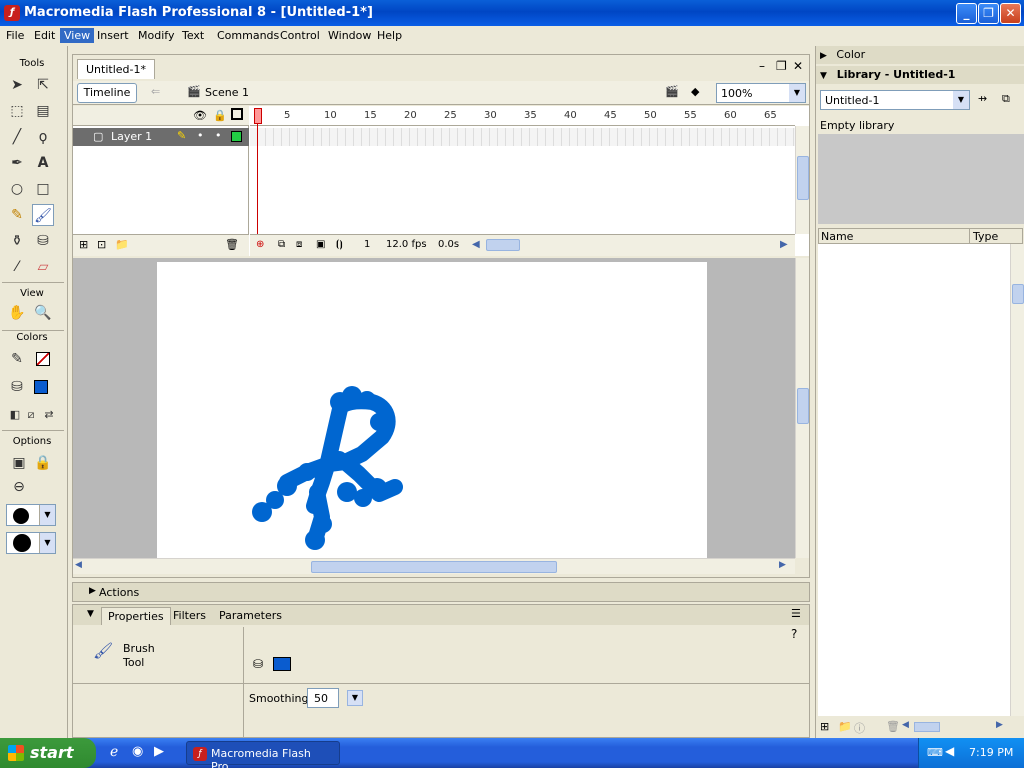 Image resolution: width=1024 pixels, height=768 pixels. What do you see at coordinates (19, 487) in the screenshot?
I see `brush-mode-icon: ⊖` at bounding box center [19, 487].